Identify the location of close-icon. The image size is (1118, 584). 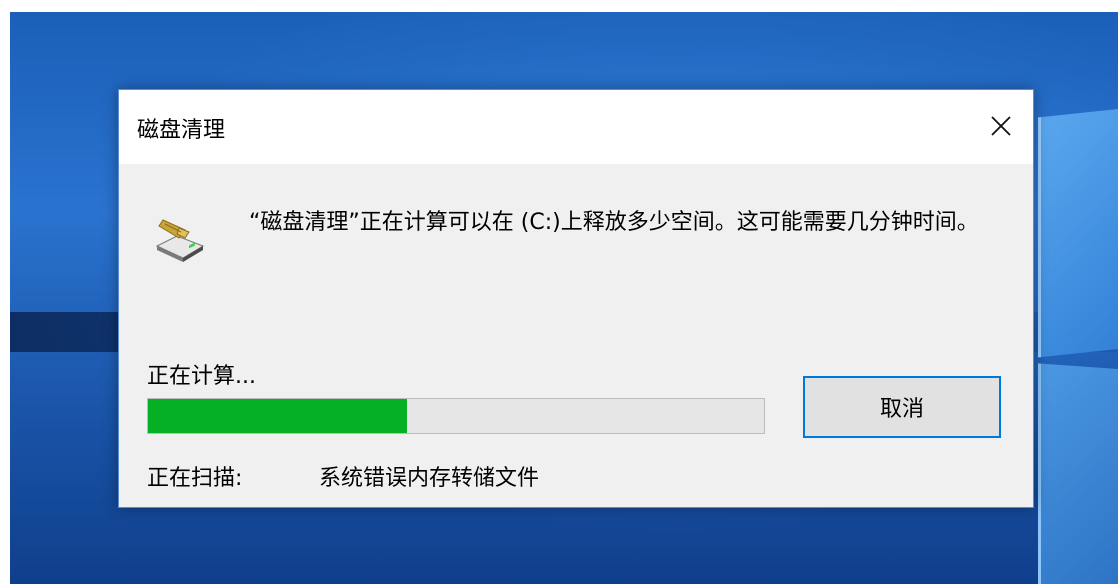
(1001, 126).